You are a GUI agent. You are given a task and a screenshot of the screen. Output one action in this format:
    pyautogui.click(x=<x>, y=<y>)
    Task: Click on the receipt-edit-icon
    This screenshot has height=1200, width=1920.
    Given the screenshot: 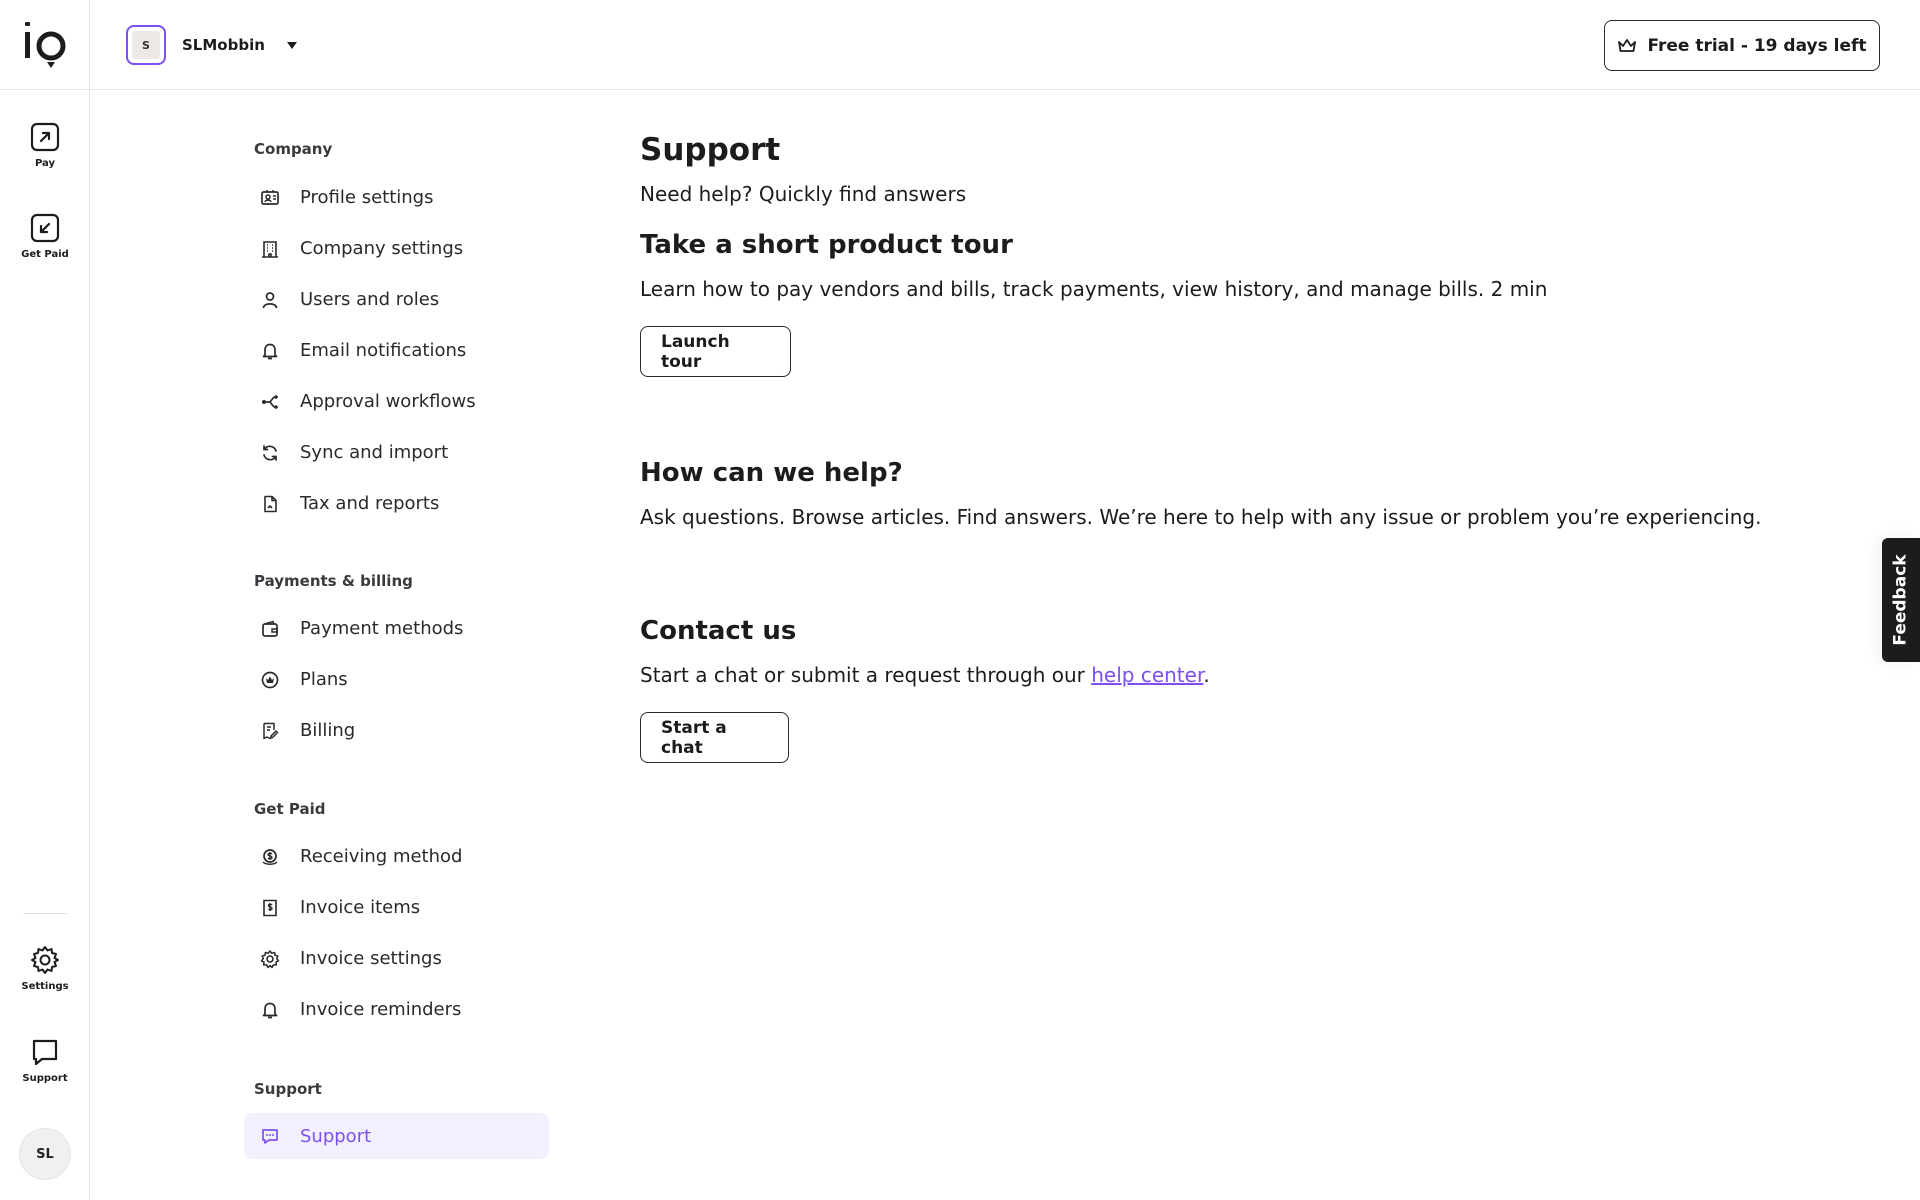 What is the action you would take?
    pyautogui.click(x=270, y=731)
    